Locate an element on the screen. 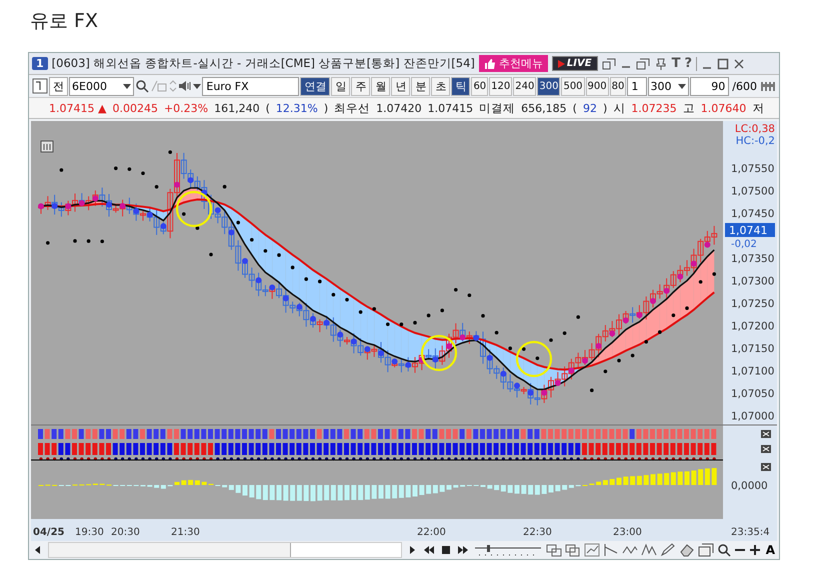 The image size is (817, 577). page-title: 유로 FX is located at coordinates (64, 21).